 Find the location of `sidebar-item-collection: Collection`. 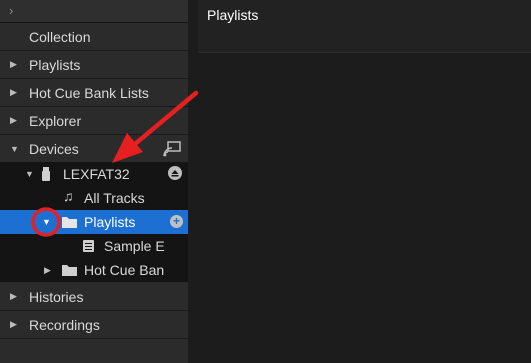

sidebar-item-collection: Collection is located at coordinates (94, 37).